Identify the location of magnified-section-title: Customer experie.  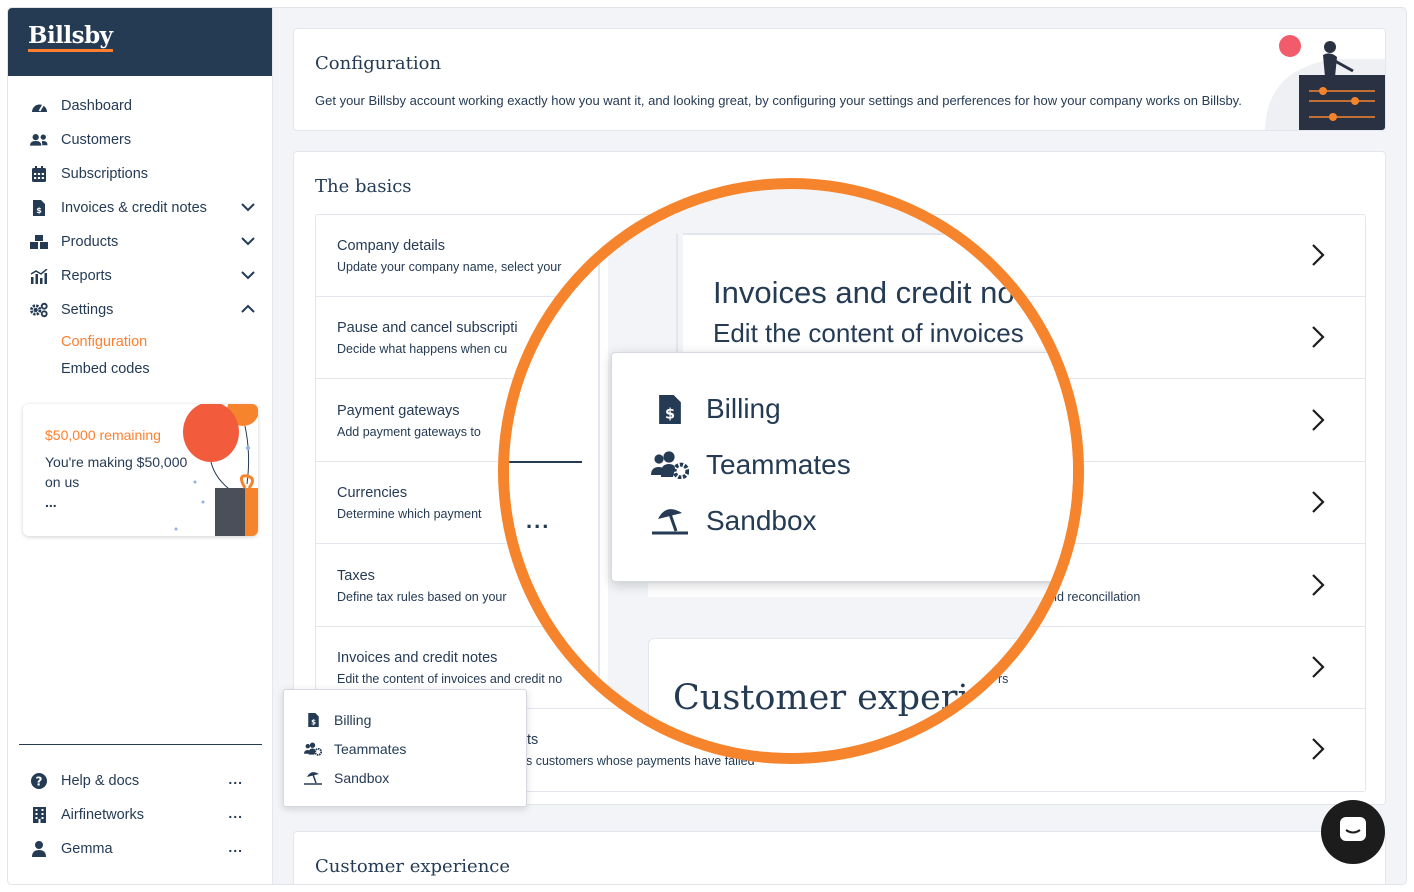
(831, 698).